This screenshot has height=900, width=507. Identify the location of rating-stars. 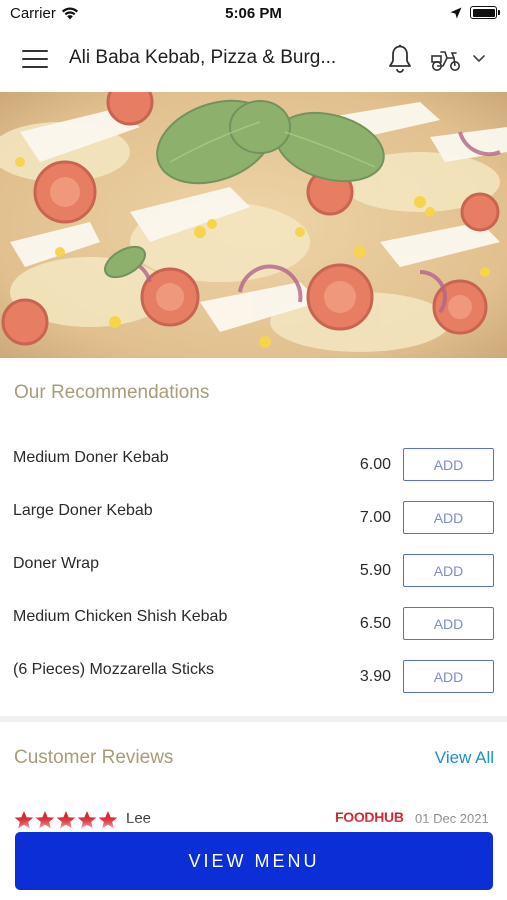
(66, 820).